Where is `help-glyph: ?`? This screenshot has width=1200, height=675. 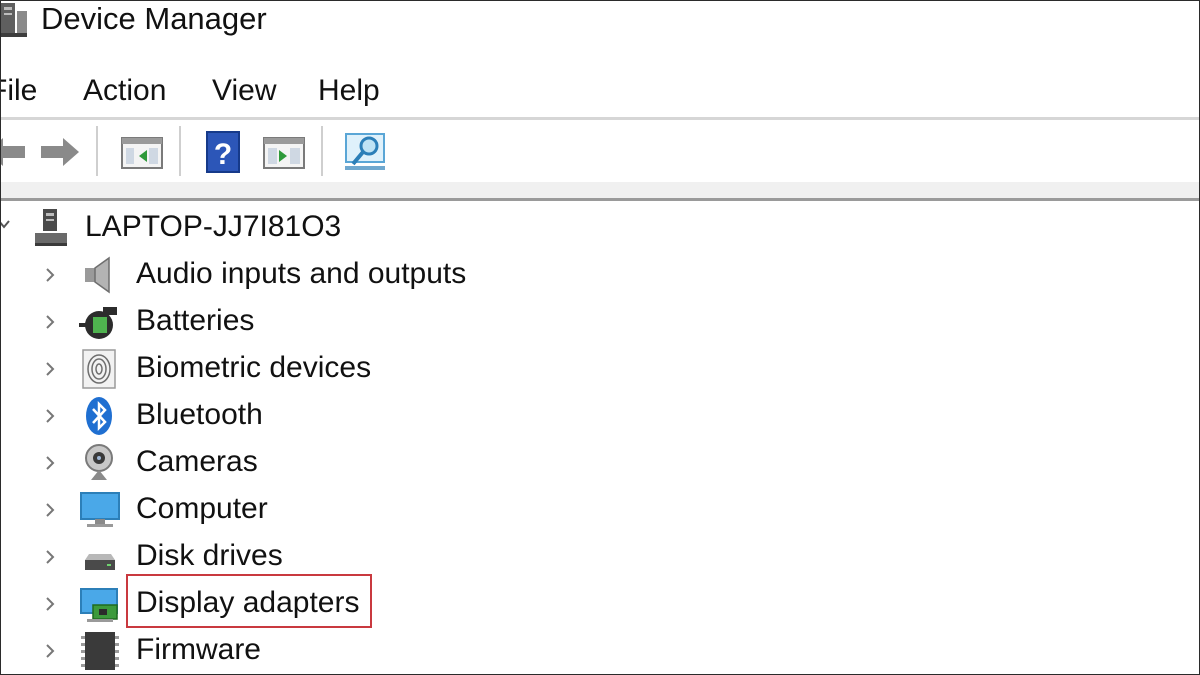 help-glyph: ? is located at coordinates (223, 154).